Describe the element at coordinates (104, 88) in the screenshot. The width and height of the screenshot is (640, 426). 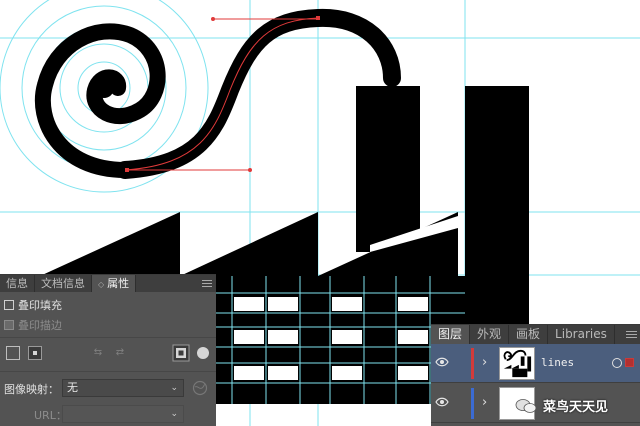
I see `spiral-center` at that location.